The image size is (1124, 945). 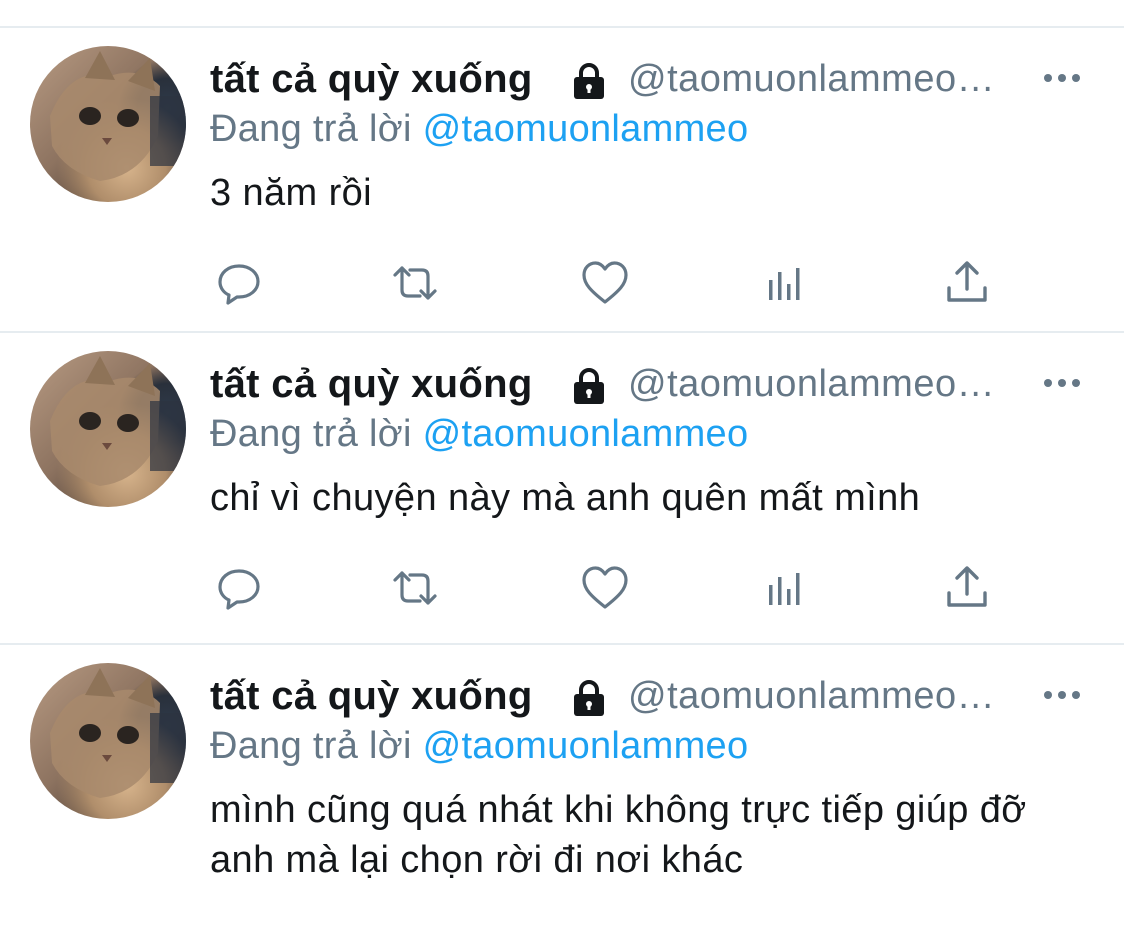 What do you see at coordinates (291, 193) in the screenshot?
I see `tweet-text: 3 năm rồi` at bounding box center [291, 193].